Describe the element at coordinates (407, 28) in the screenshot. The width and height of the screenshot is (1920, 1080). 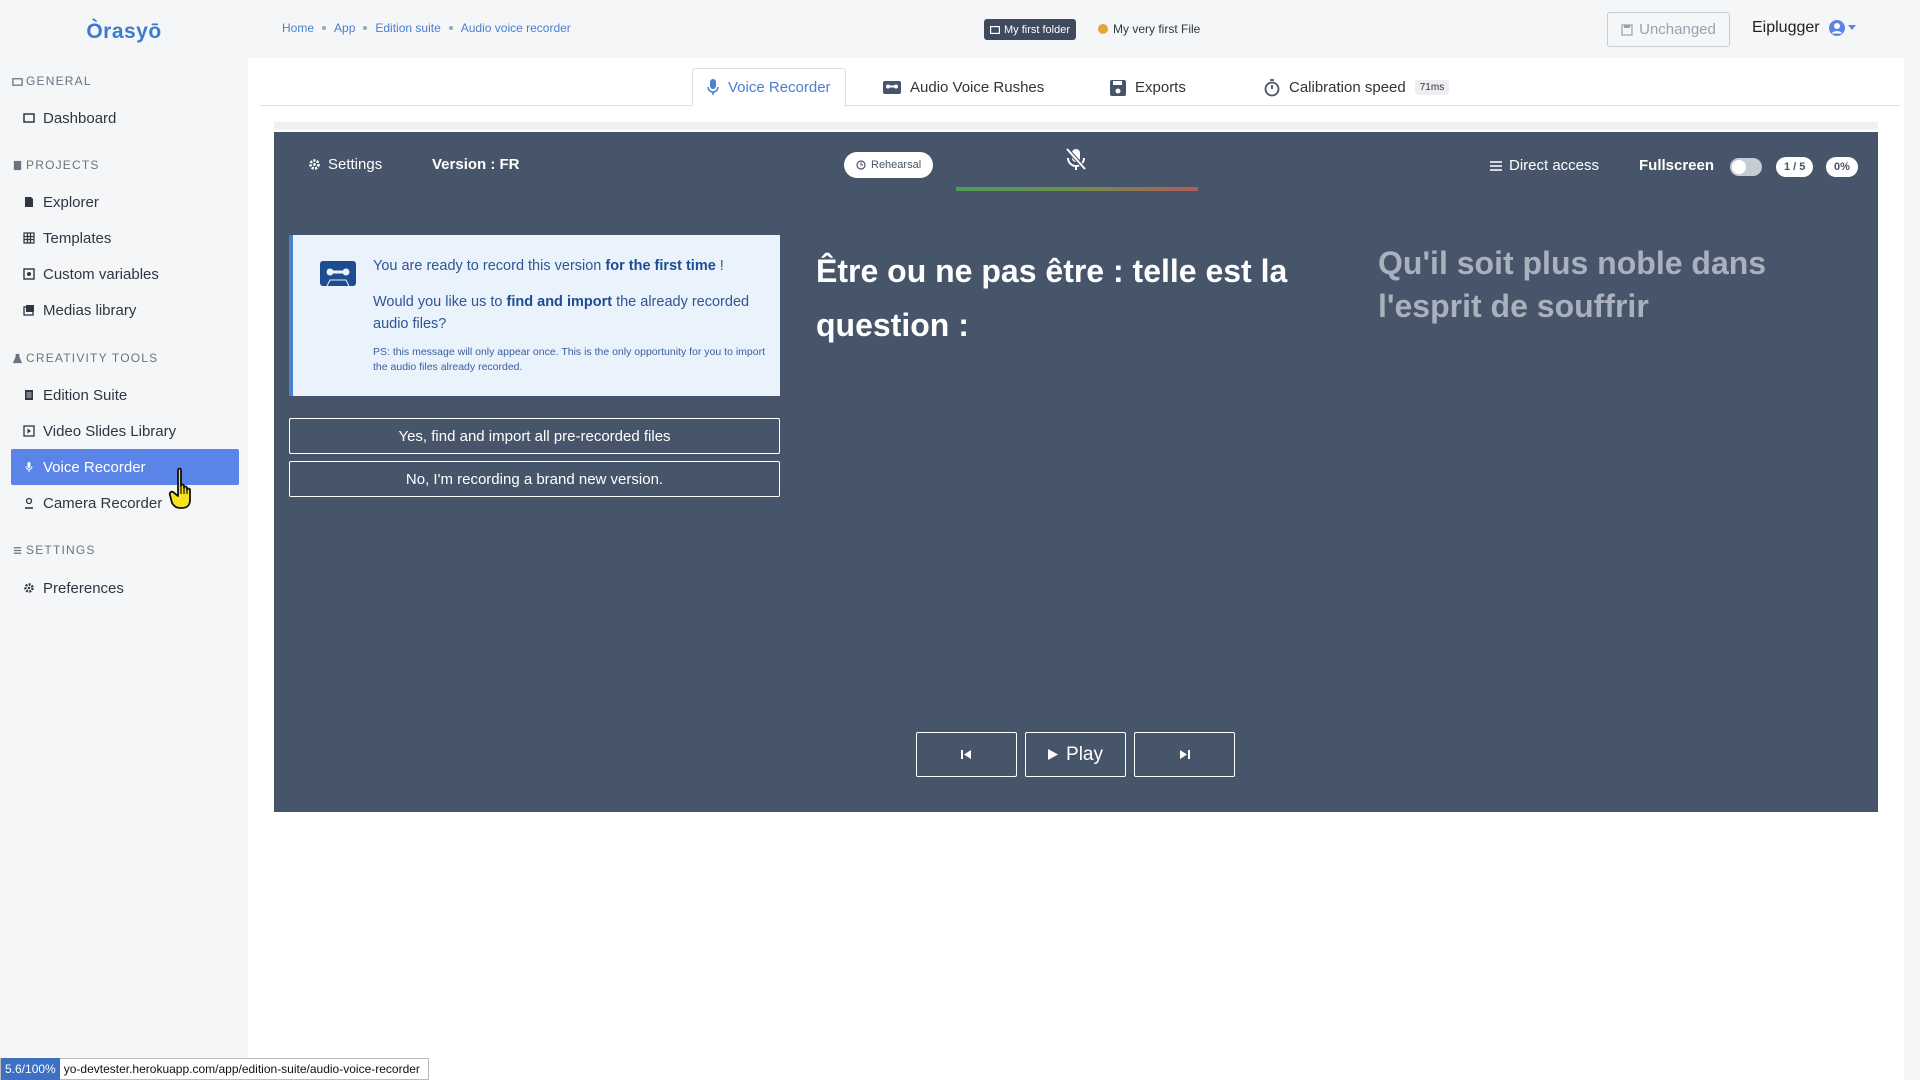
I see `breadcrumb-edition-suite: Edition suite` at that location.